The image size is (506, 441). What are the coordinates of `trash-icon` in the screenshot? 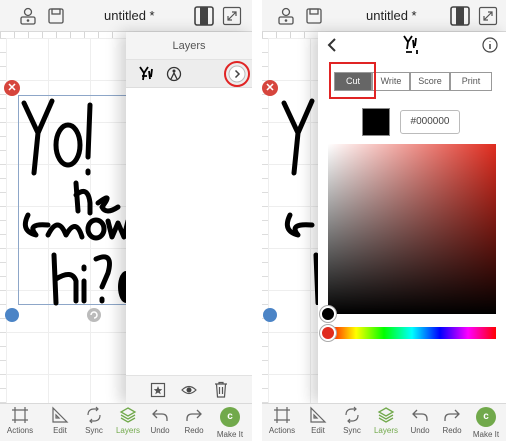 It's located at (221, 389).